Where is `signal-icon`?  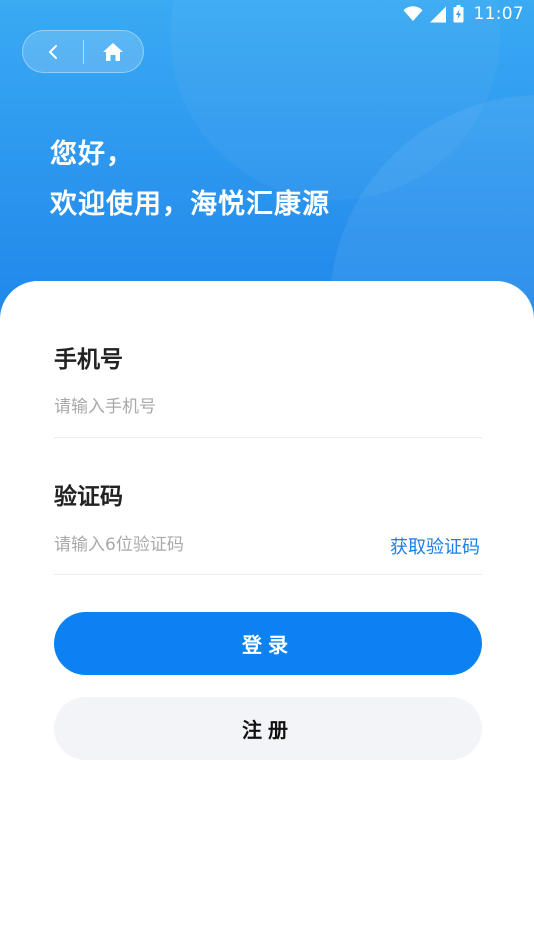
signal-icon is located at coordinates (437, 14).